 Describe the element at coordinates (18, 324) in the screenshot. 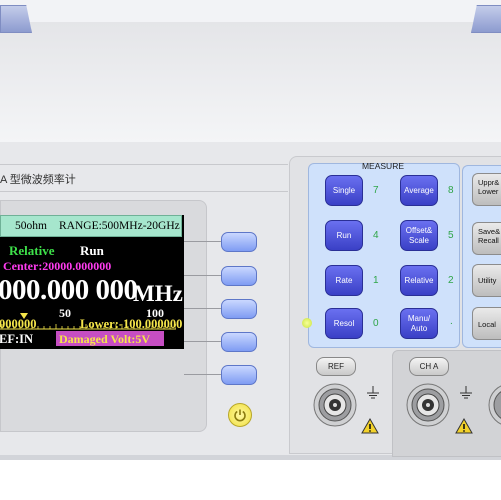

I see `upper-limit: 000000` at that location.